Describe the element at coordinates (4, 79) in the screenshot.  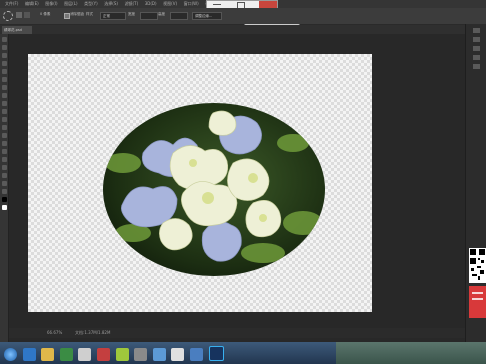
I see `eyedropper-tool-icon` at that location.